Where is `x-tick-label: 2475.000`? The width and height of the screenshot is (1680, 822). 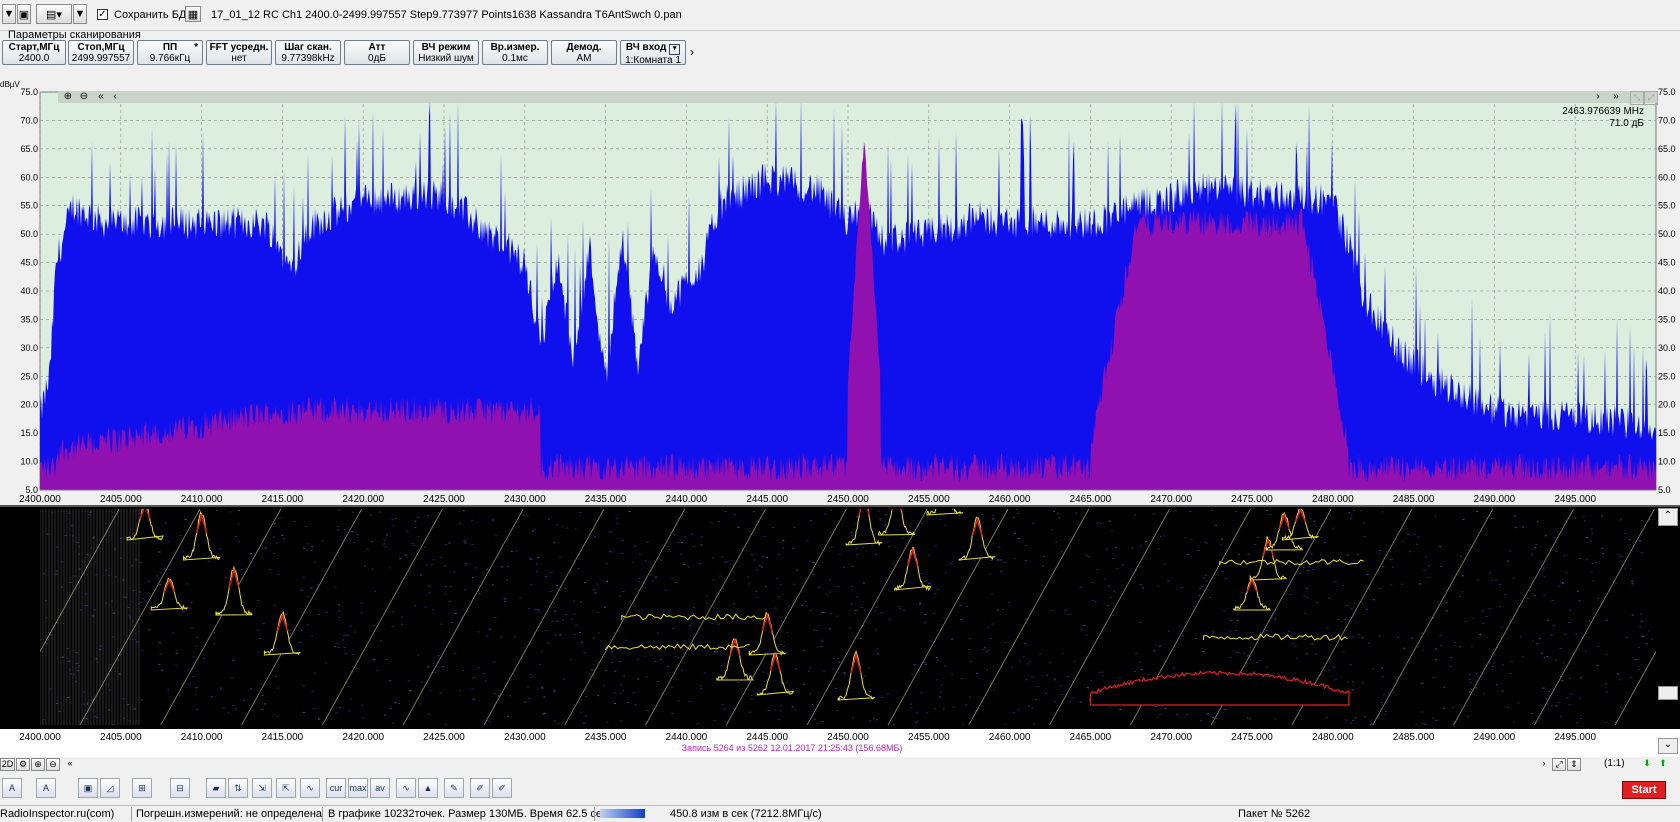 x-tick-label: 2475.000 is located at coordinates (1252, 499).